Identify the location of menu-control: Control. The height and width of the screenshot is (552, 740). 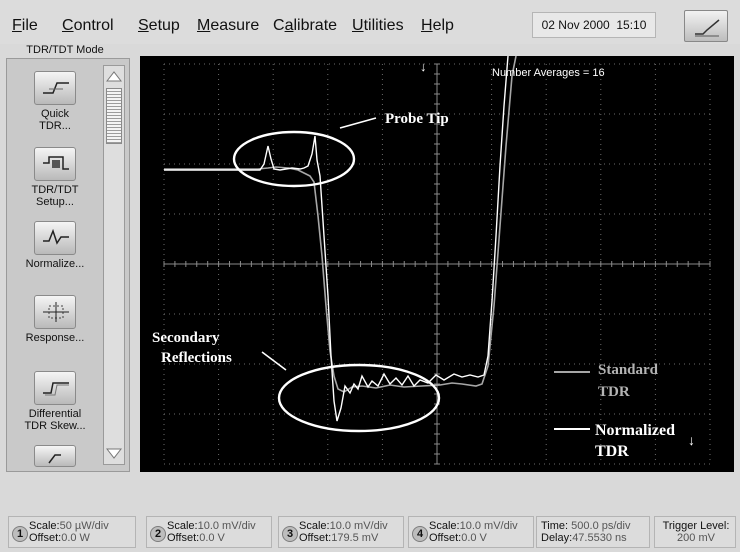
(88, 26).